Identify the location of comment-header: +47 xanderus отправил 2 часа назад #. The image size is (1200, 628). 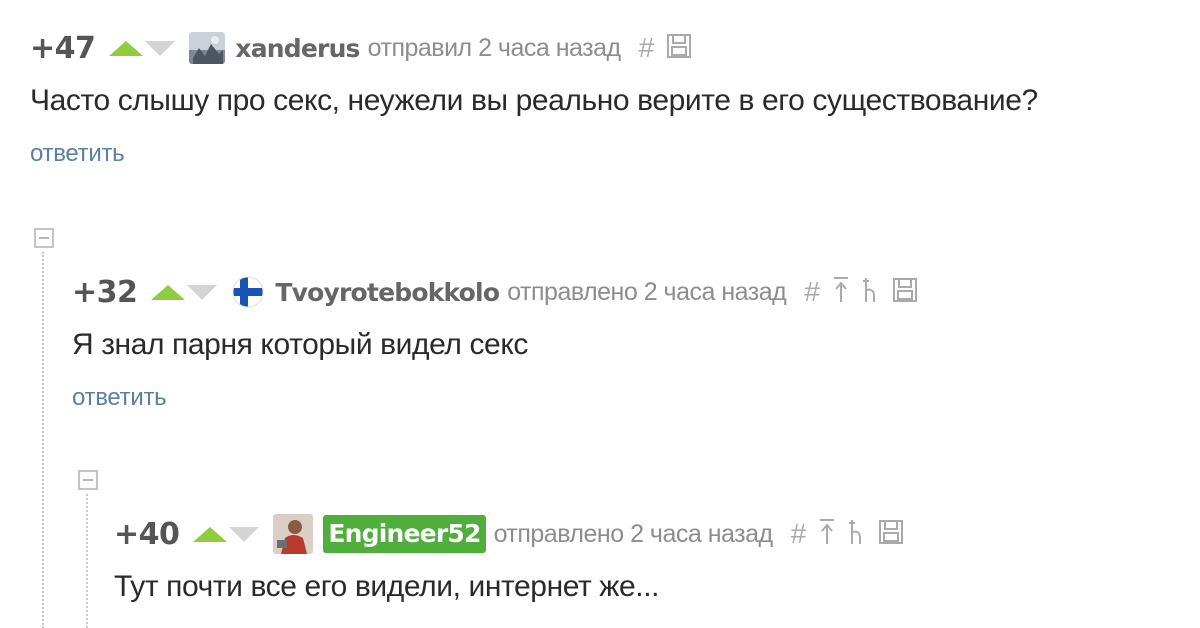
(534, 48).